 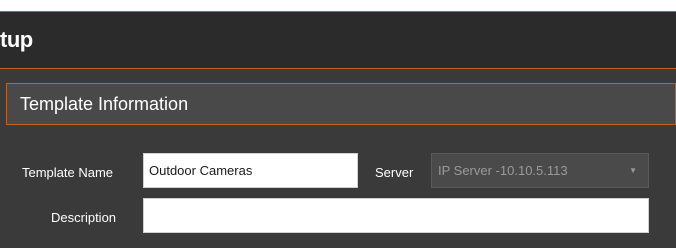 What do you see at coordinates (394, 172) in the screenshot?
I see `server-label: Server` at bounding box center [394, 172].